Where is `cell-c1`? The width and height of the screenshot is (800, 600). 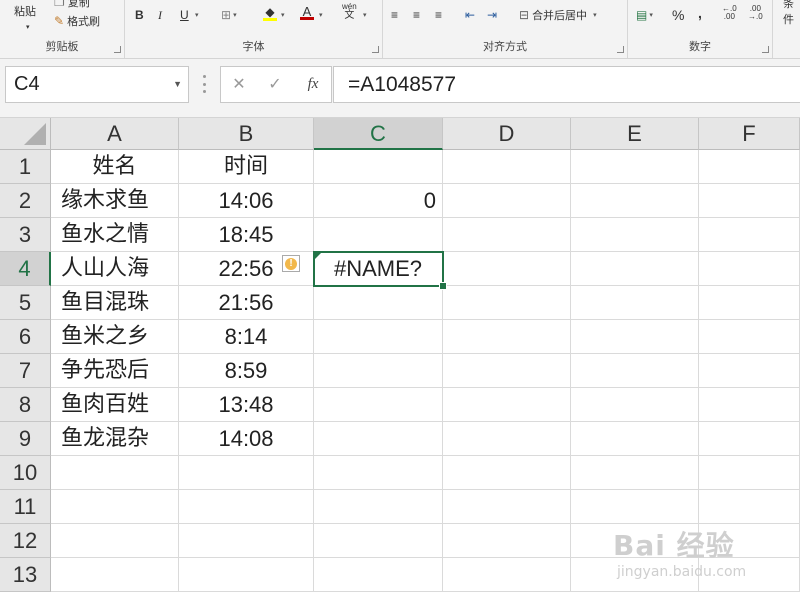
cell-c1 is located at coordinates (378, 167).